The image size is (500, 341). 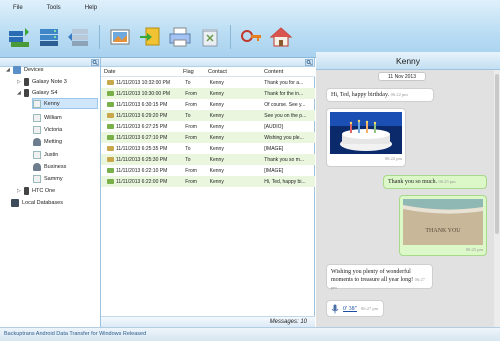 I want to click on toolbar, so click(x=150, y=37).